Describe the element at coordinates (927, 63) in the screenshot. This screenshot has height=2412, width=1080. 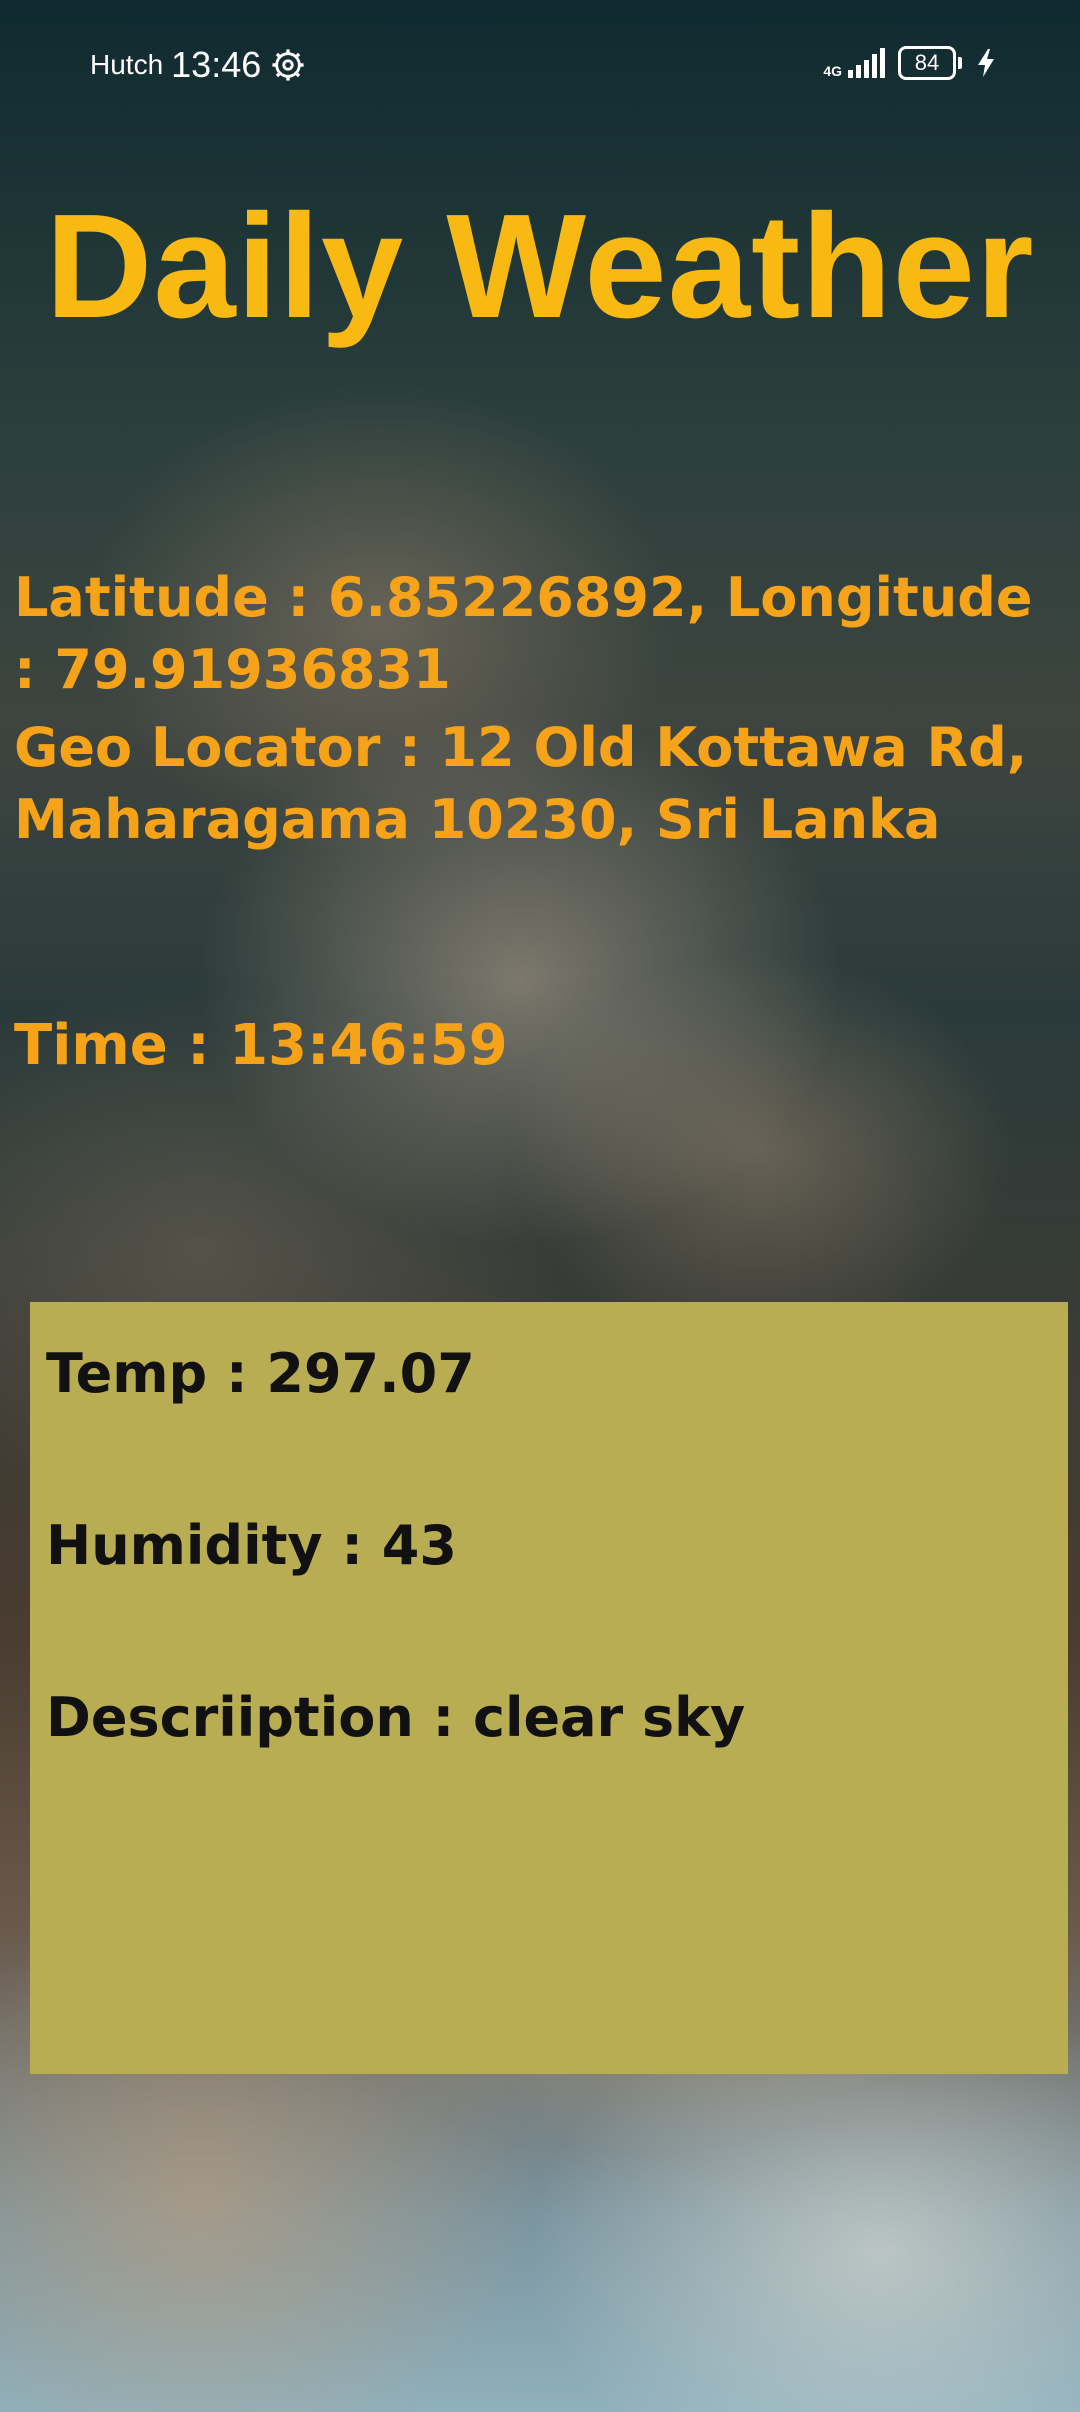
I see `battery-level: 84` at that location.